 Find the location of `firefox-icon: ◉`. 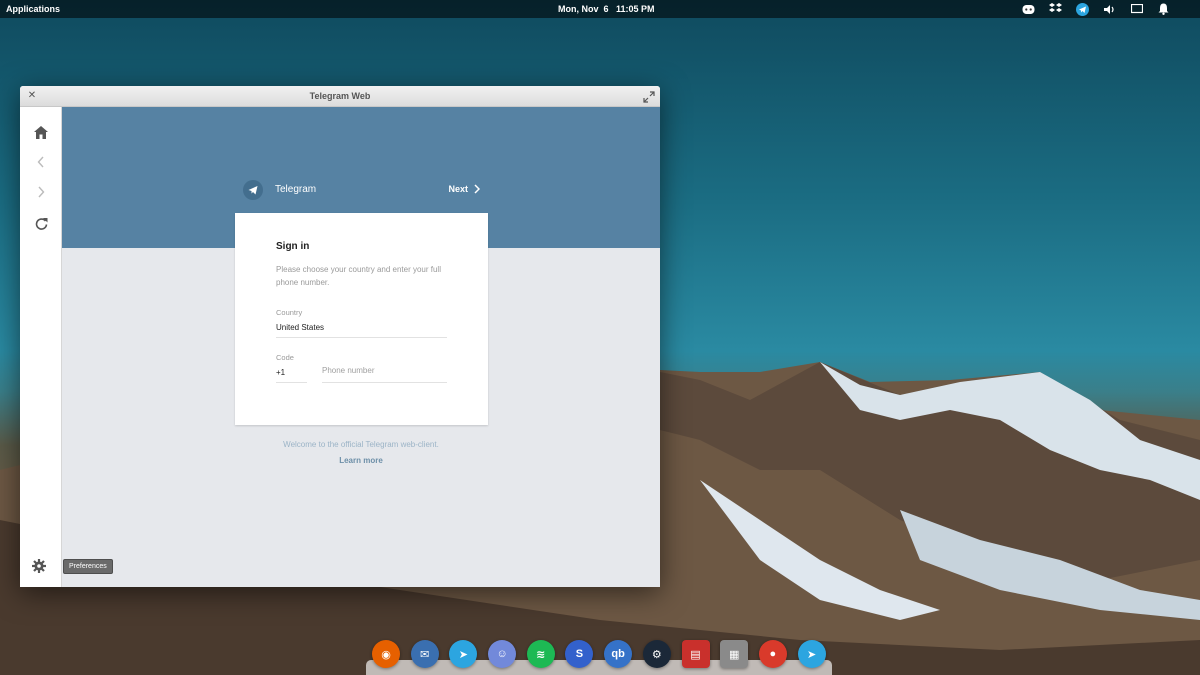

firefox-icon: ◉ is located at coordinates (386, 654).